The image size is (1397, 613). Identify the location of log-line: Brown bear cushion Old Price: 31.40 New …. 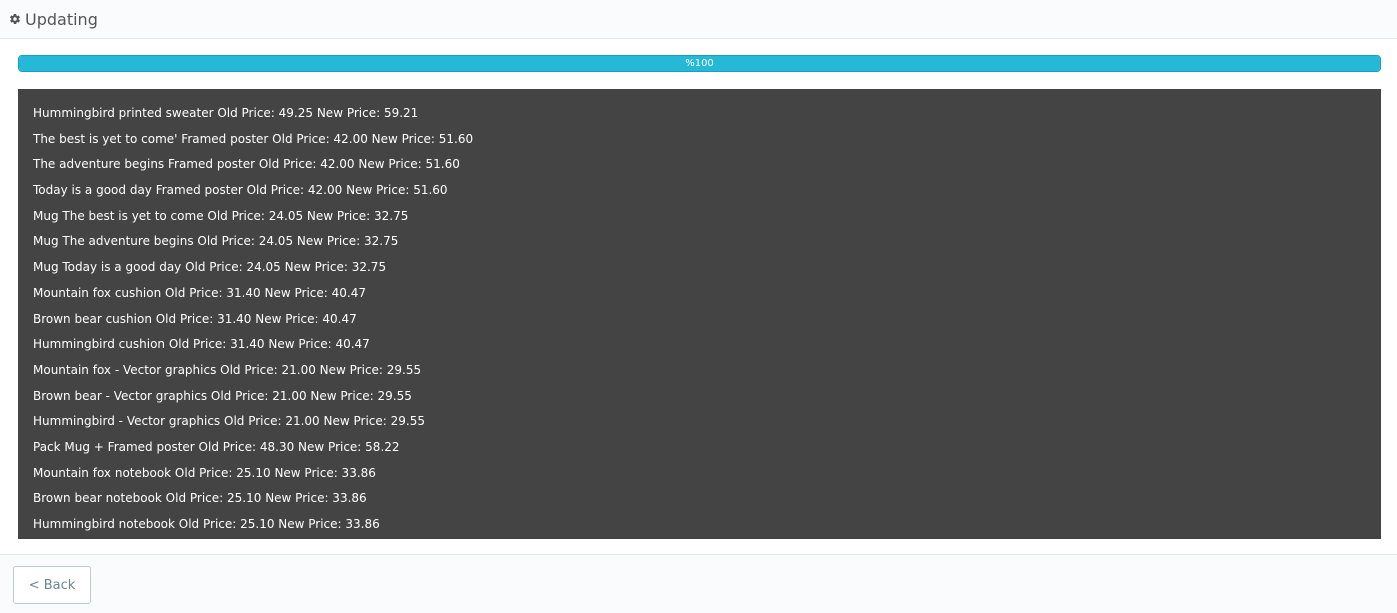
(195, 318).